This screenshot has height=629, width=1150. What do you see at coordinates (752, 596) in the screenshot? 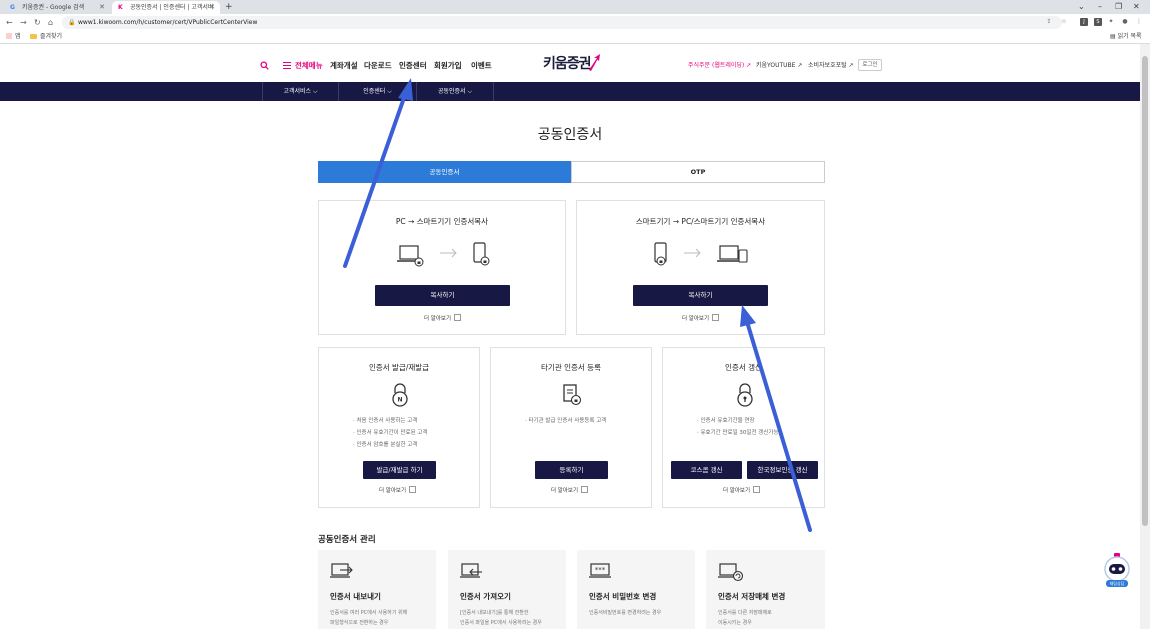
I see `management-item-title: 인증서 저장매체 변경` at bounding box center [752, 596].